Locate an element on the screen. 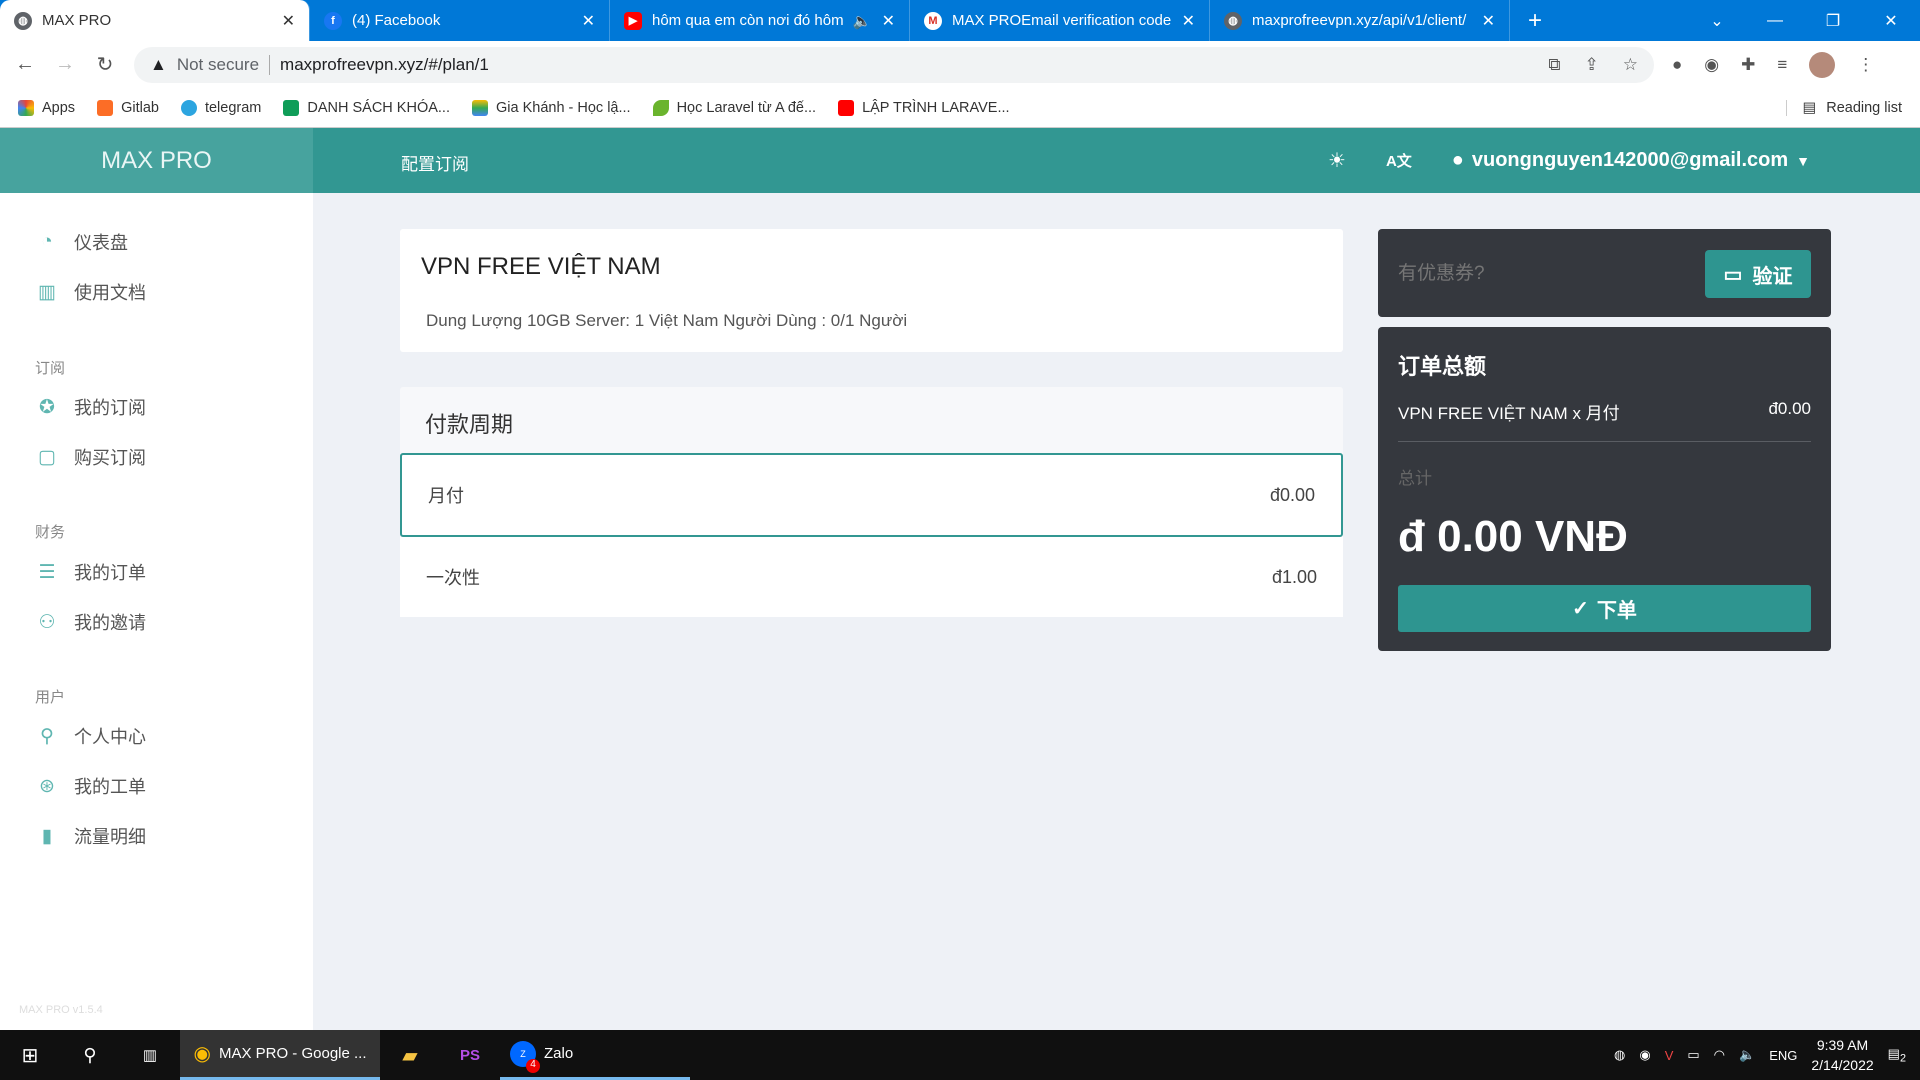 Image resolution: width=1920 pixels, height=1080 pixels. sidebar-item-orders: ☰ 我的订单 is located at coordinates (91, 572).